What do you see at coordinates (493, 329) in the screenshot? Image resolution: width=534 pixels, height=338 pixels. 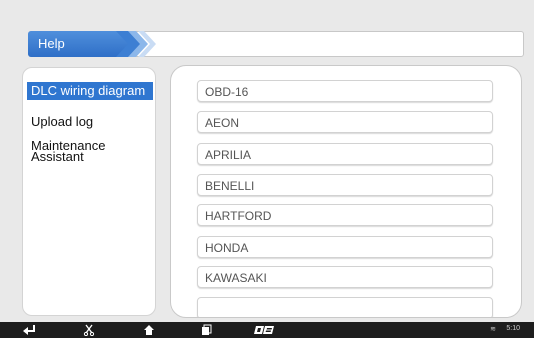 I see `wifi-icon: ≋` at bounding box center [493, 329].